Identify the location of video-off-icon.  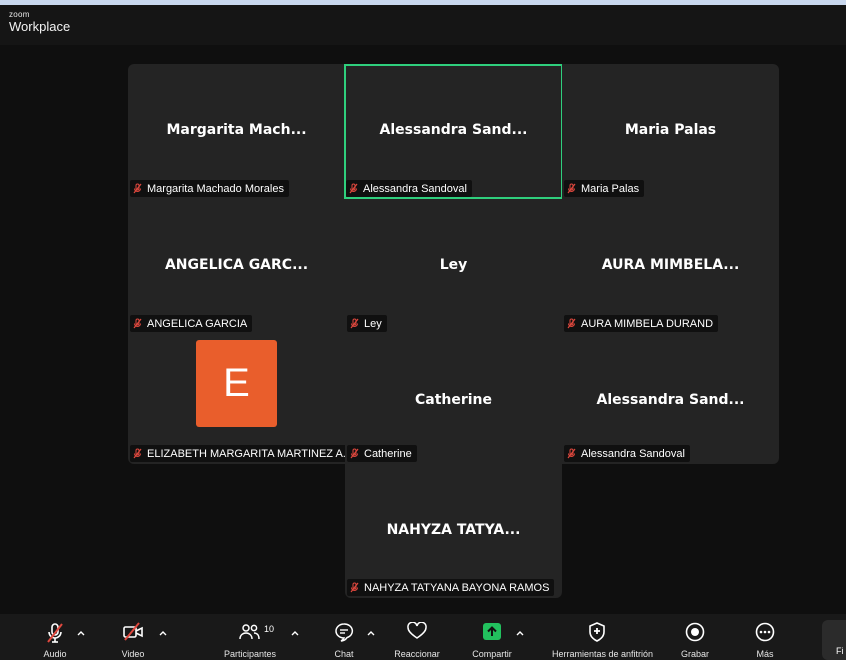
(133, 631).